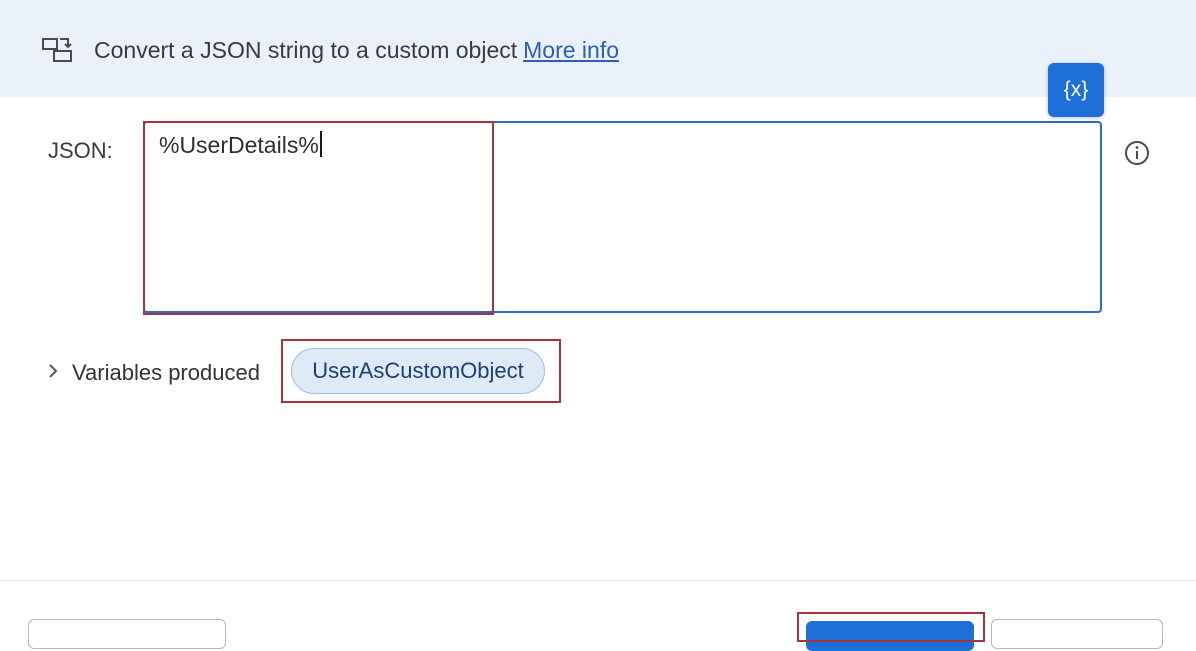 The width and height of the screenshot is (1196, 651). I want to click on on-error-button, so click(127, 634).